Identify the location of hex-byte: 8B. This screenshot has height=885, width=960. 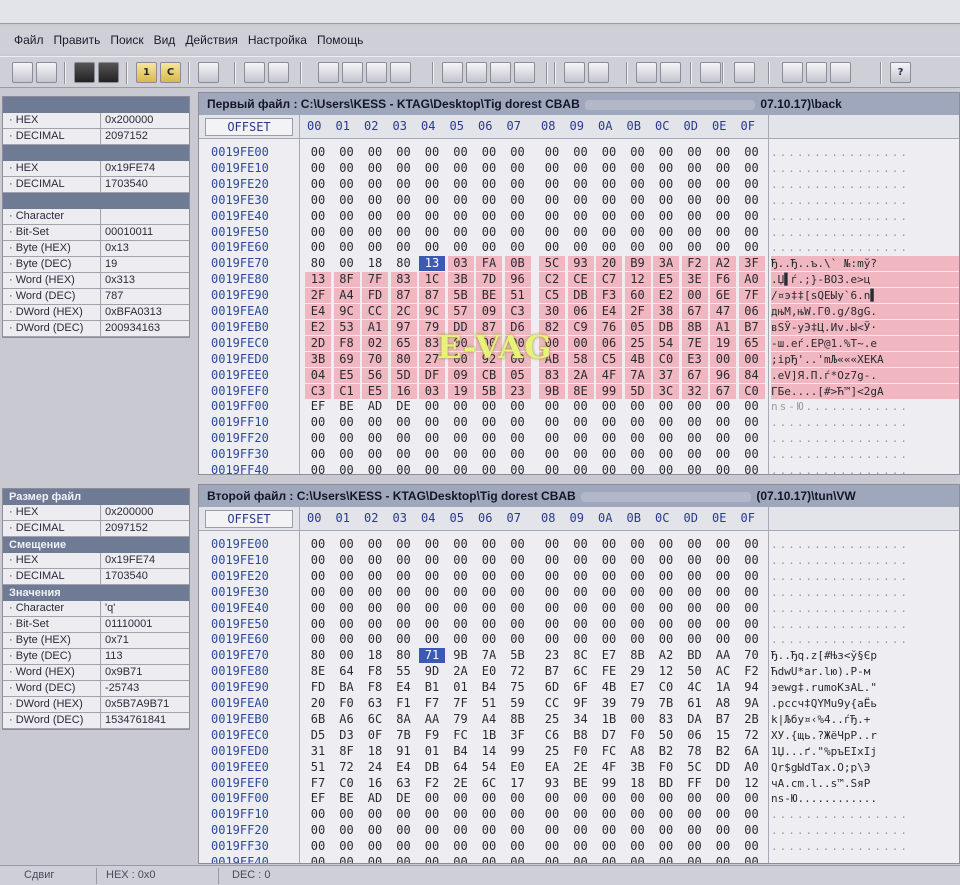
(694, 327).